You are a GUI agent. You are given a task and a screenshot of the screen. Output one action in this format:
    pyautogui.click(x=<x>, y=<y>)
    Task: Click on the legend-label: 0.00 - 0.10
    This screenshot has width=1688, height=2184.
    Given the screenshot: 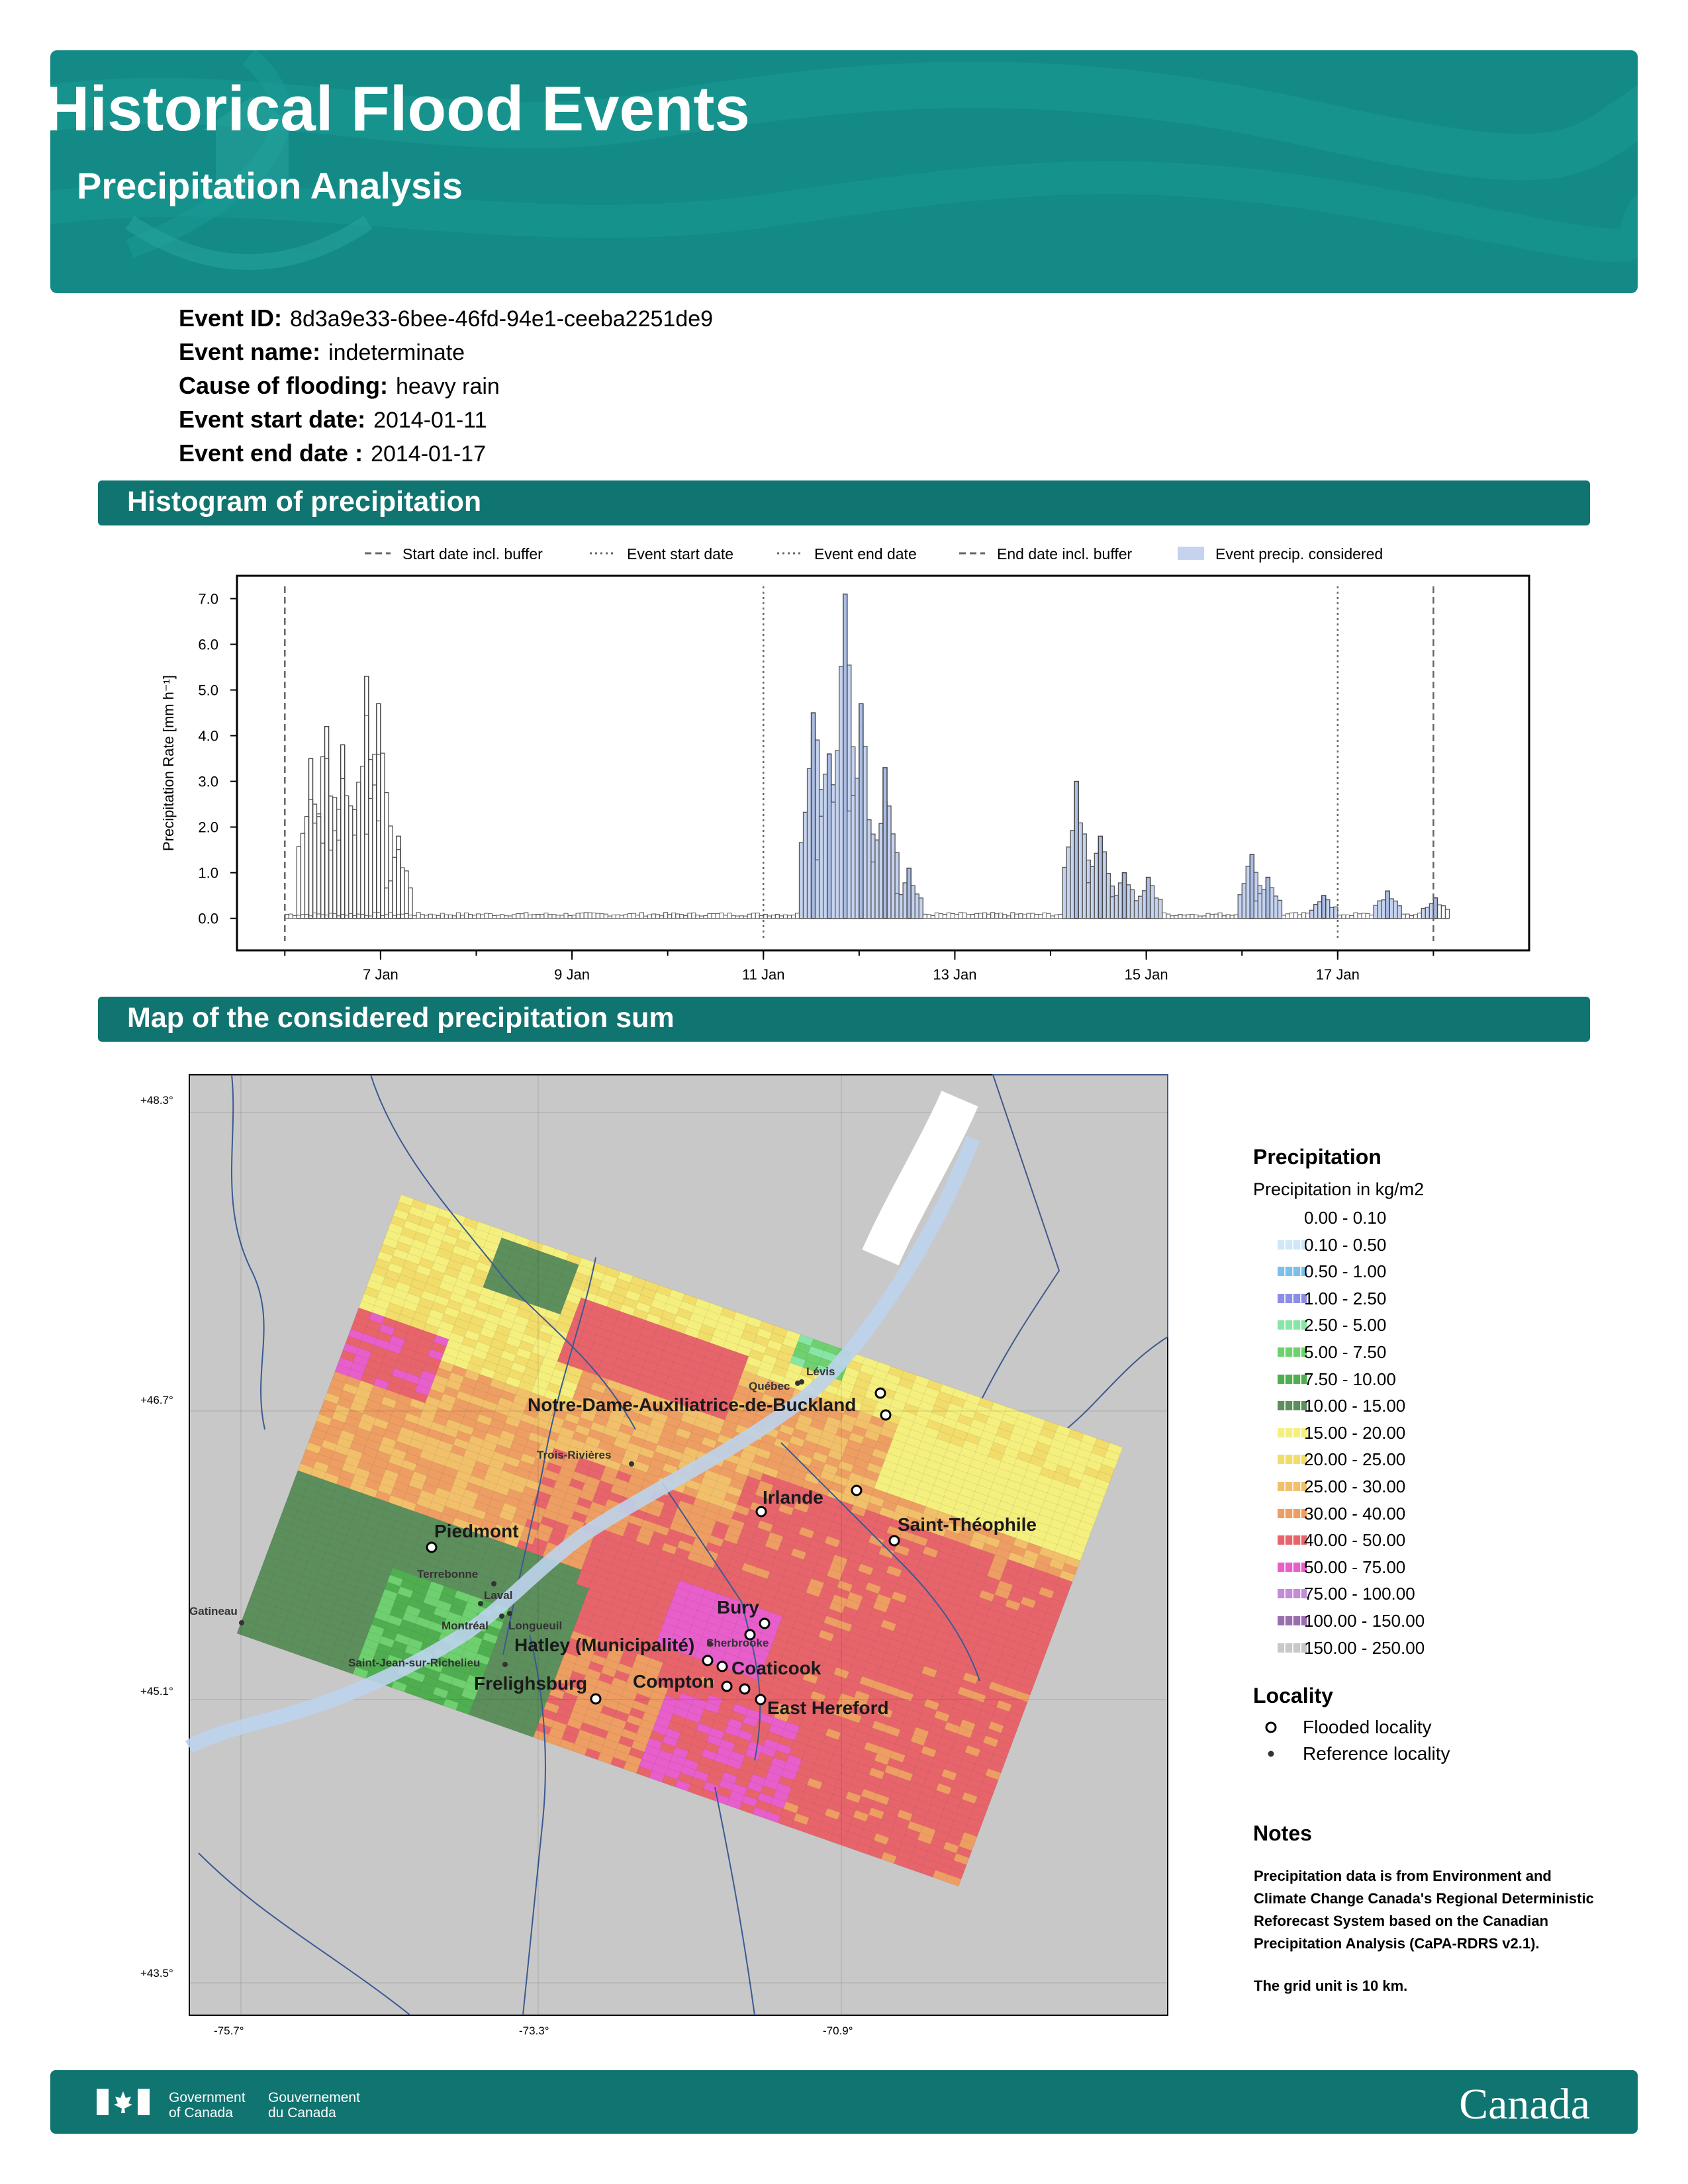 What is the action you would take?
    pyautogui.click(x=1345, y=1218)
    